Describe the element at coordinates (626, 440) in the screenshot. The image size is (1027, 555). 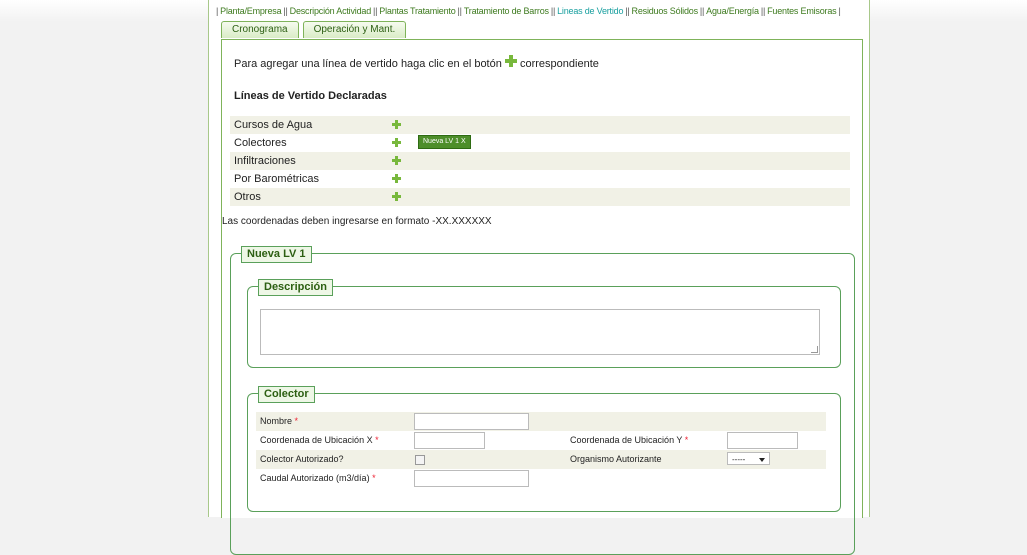
I see `coord-y-label-text: Coordenada de Ubicación Y` at that location.